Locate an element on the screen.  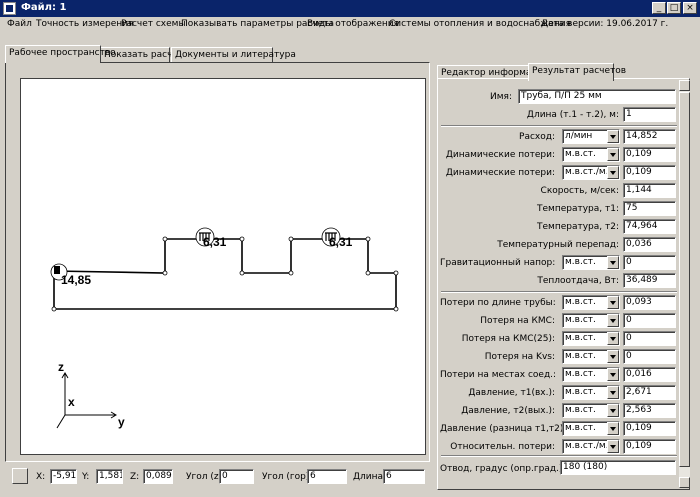
grav-unit-select: м.в.ст. is located at coordinates (591, 262).